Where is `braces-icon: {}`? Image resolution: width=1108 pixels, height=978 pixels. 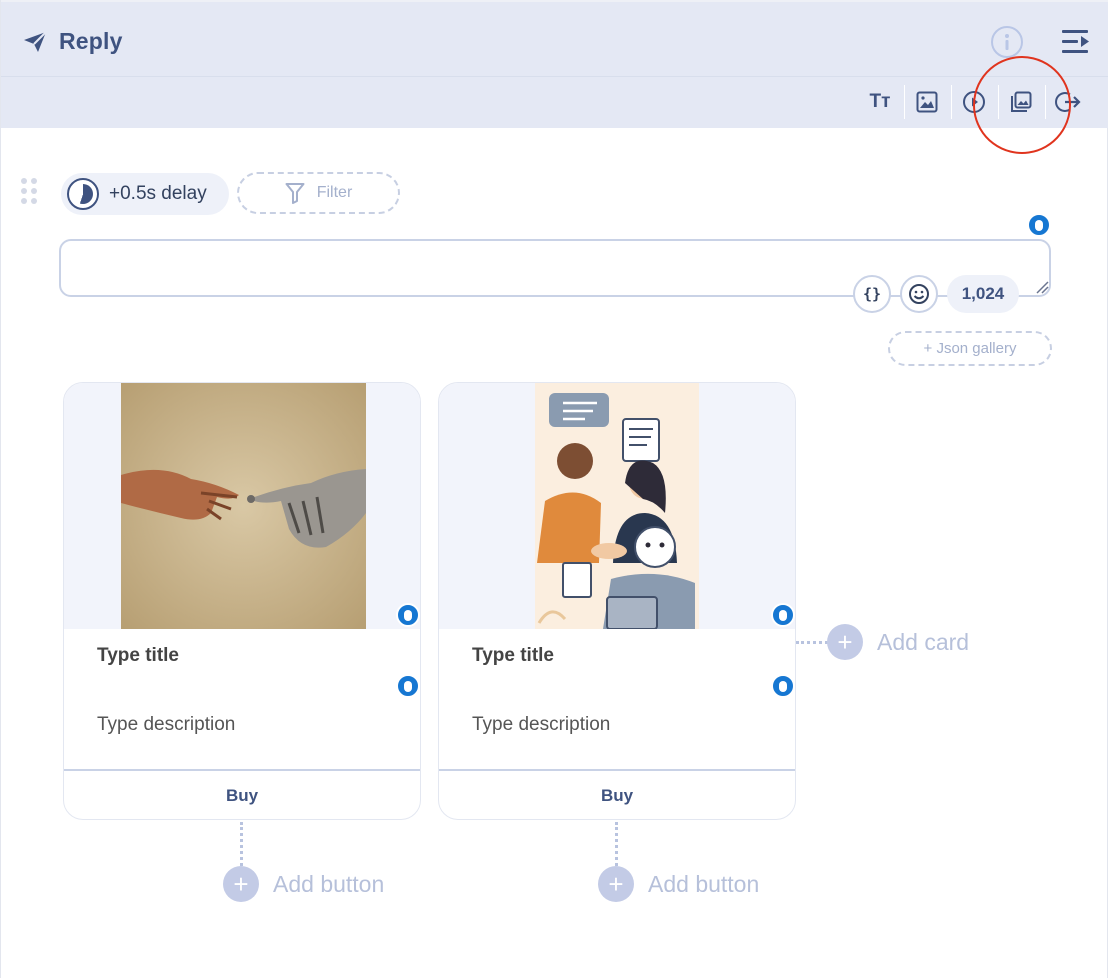
braces-icon: {} is located at coordinates (872, 294).